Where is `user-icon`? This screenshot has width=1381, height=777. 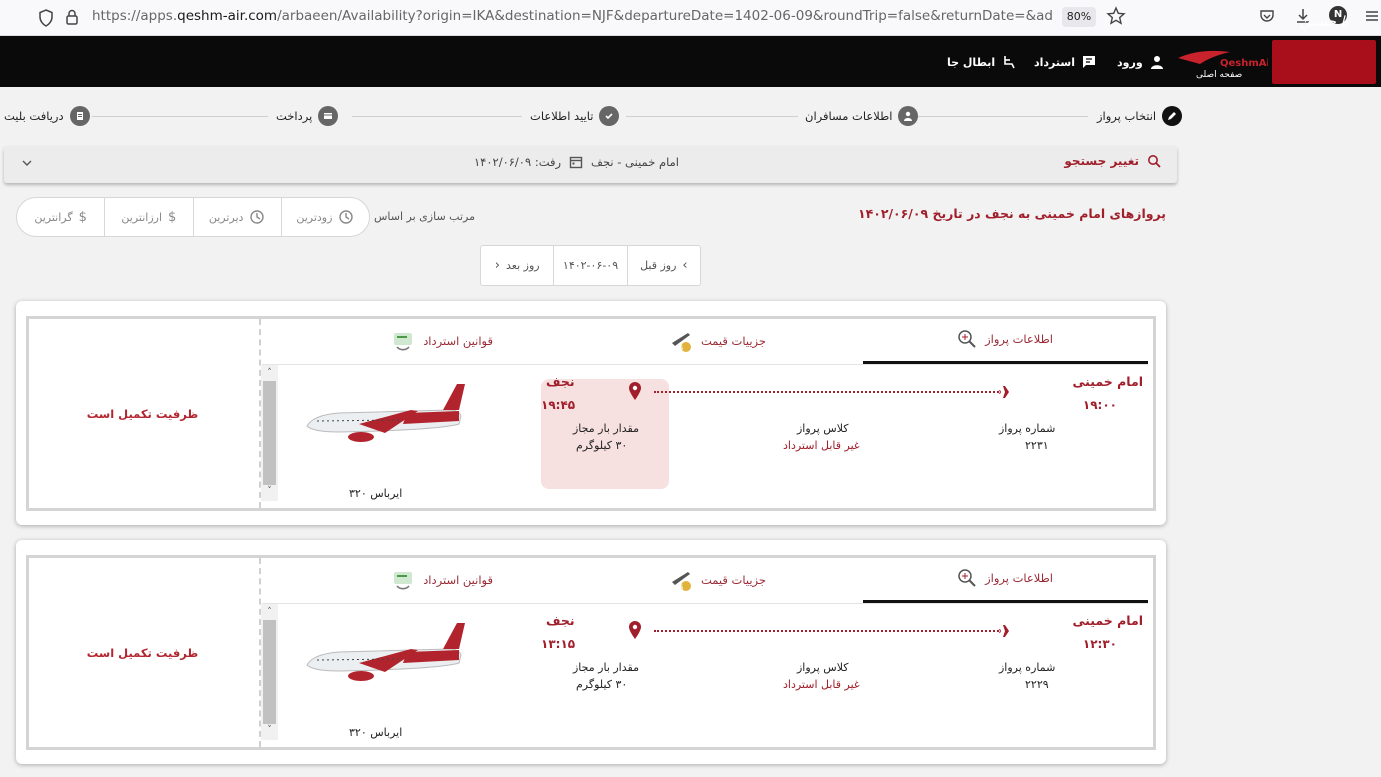
user-icon is located at coordinates (1156, 62).